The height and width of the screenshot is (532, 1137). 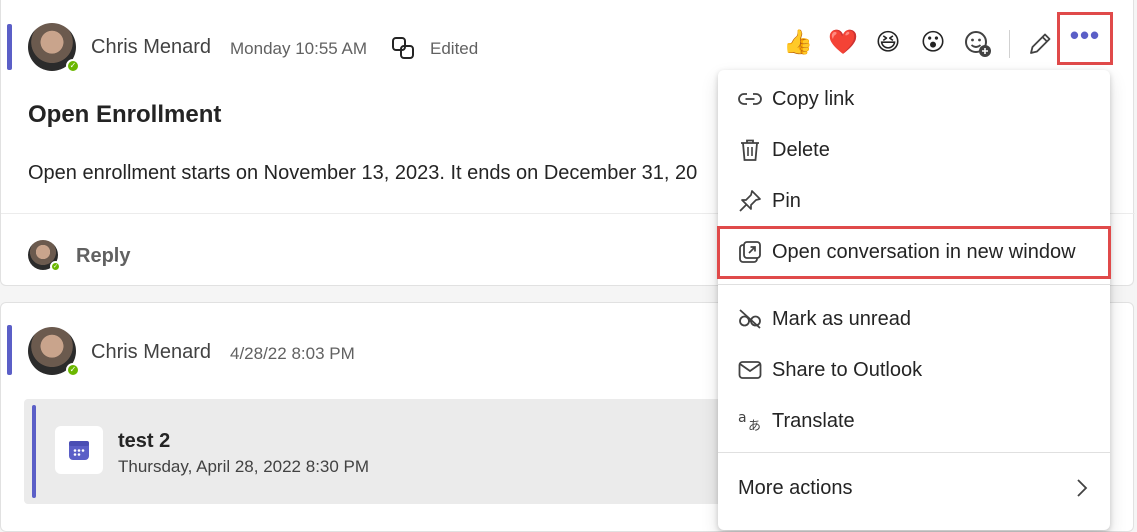 I want to click on reply-avatar: ✓, so click(x=44, y=256).